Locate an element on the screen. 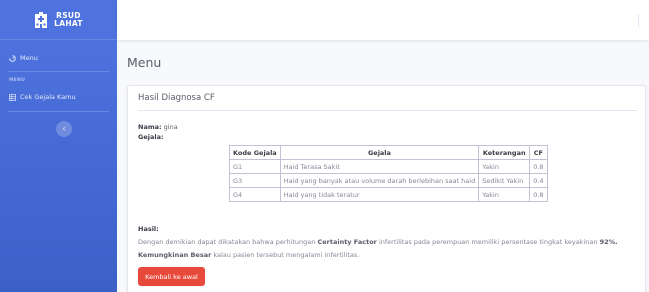 Image resolution: width=649 pixels, height=292 pixels. cell-kode: G4 is located at coordinates (255, 194).